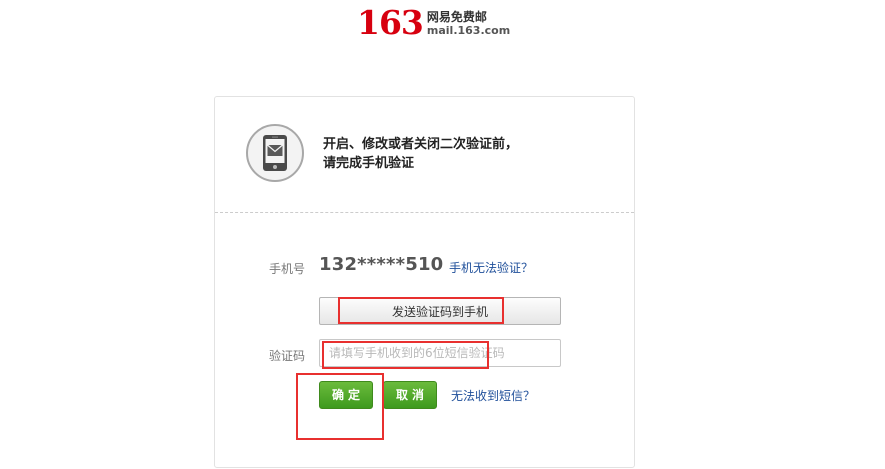 The height and width of the screenshot is (469, 885). Describe the element at coordinates (410, 395) in the screenshot. I see `cancel-button: 取消` at that location.